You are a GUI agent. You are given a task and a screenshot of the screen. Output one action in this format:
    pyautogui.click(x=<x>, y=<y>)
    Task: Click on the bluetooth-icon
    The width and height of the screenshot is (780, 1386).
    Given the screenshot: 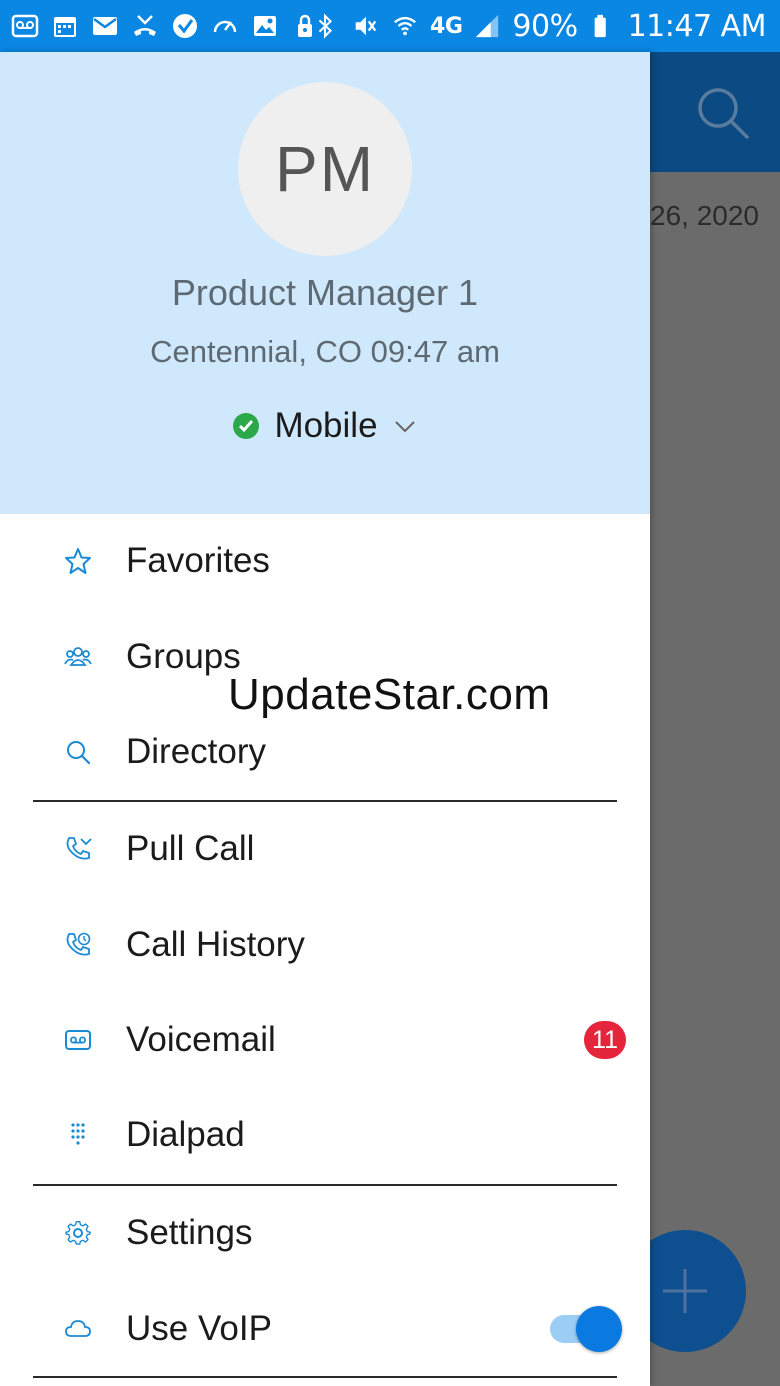 What is the action you would take?
    pyautogui.click(x=325, y=26)
    